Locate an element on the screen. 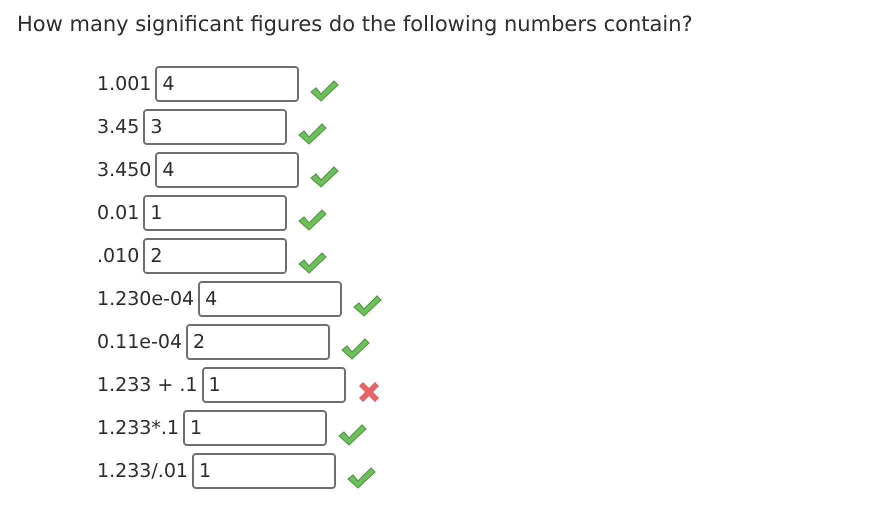 Image resolution: width=887 pixels, height=529 pixels. number-label: 0.01 is located at coordinates (118, 213).